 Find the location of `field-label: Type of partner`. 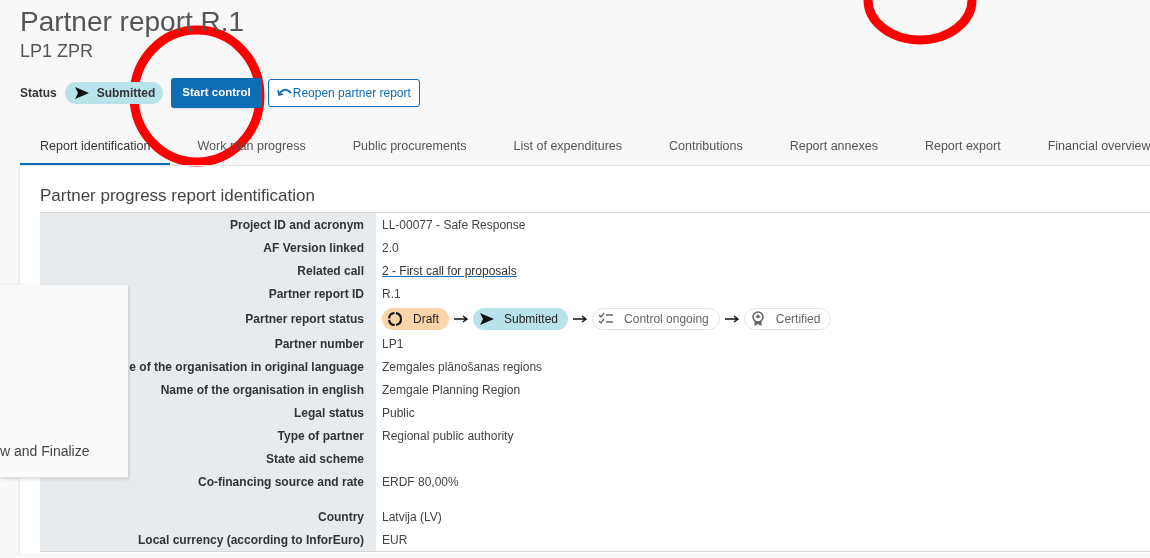

field-label: Type of partner is located at coordinates (320, 436).